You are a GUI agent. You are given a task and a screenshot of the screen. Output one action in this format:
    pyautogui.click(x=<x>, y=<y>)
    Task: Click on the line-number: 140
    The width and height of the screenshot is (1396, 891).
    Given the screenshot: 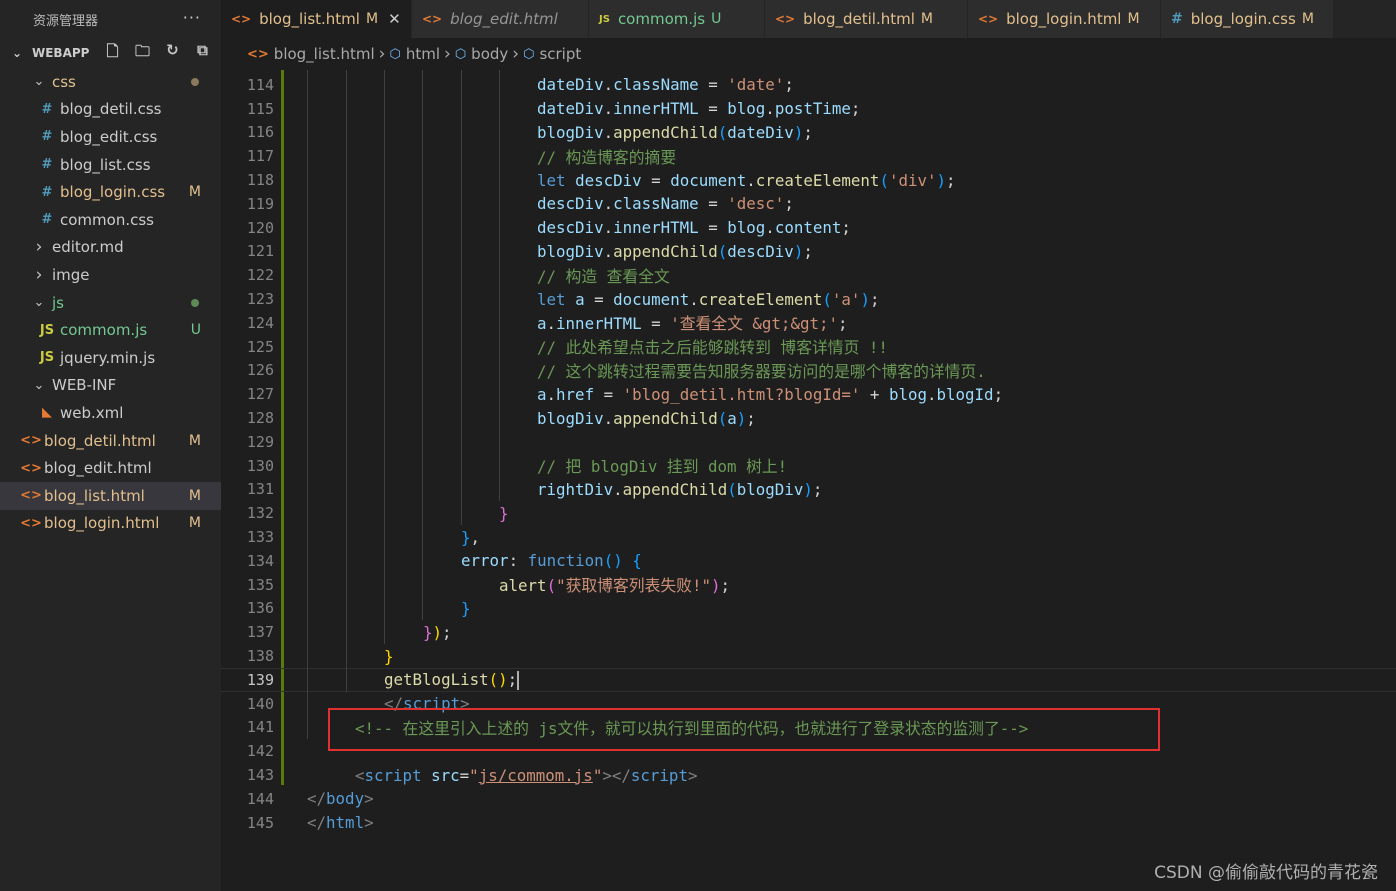 What is the action you would take?
    pyautogui.click(x=260, y=703)
    